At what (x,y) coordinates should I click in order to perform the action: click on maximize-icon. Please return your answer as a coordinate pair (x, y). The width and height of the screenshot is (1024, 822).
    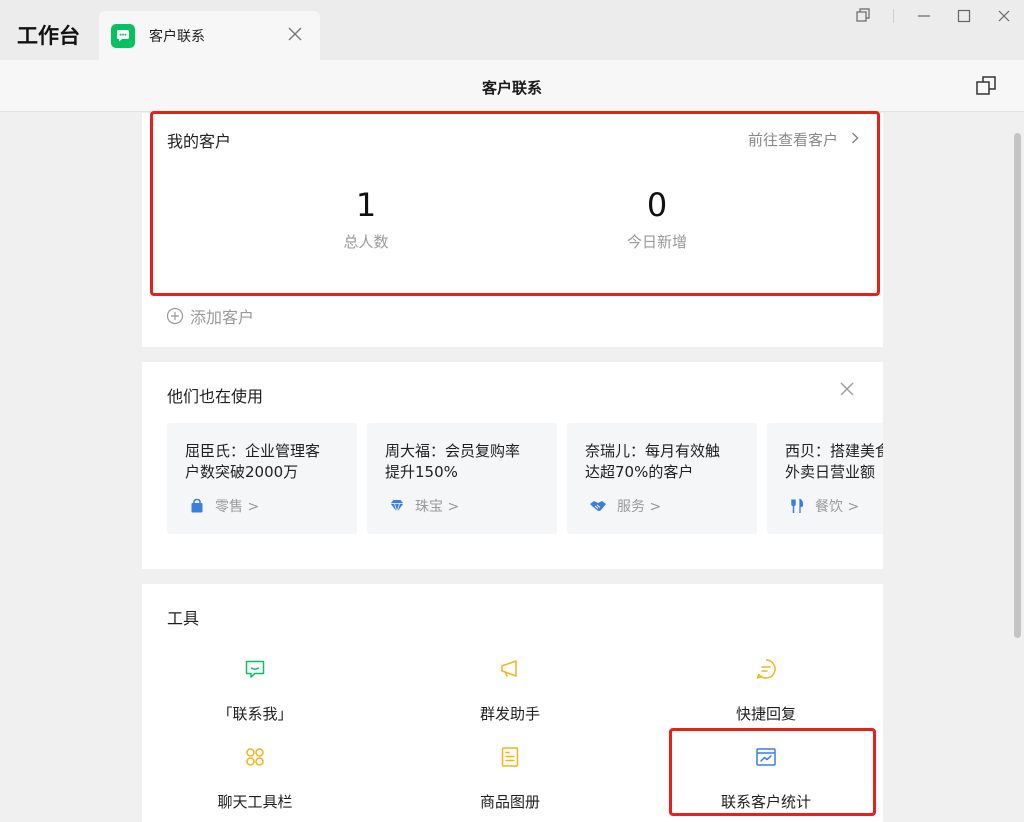
    Looking at the image, I should click on (964, 16).